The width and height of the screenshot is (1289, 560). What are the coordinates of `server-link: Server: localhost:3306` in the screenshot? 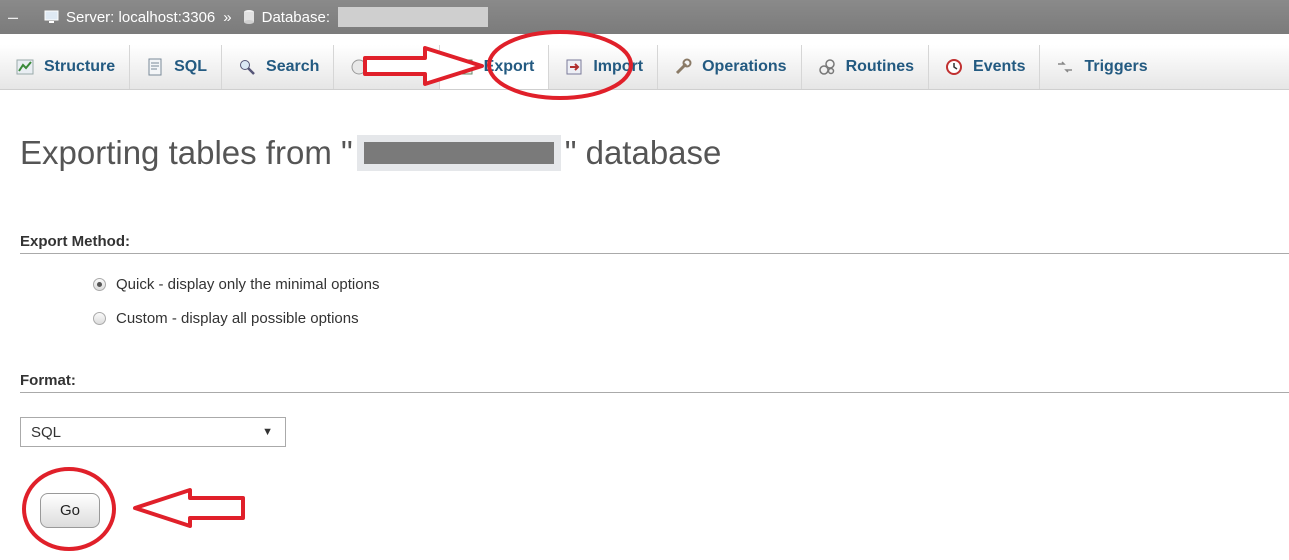 It's located at (140, 17).